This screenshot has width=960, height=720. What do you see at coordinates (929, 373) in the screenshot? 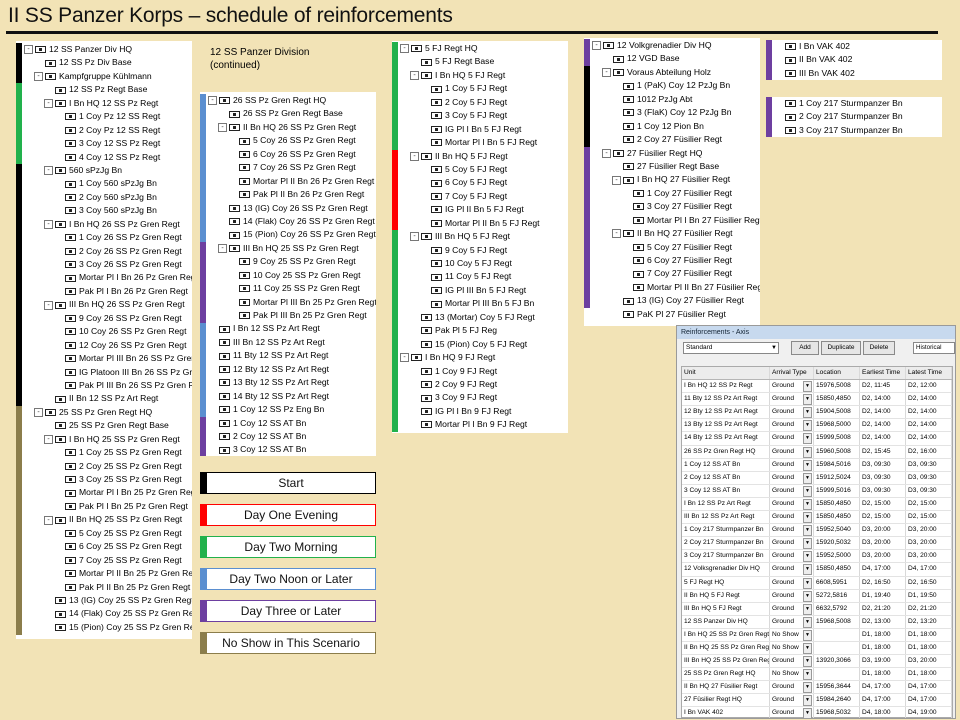
I see `column-header: Latest Time` at bounding box center [929, 373].